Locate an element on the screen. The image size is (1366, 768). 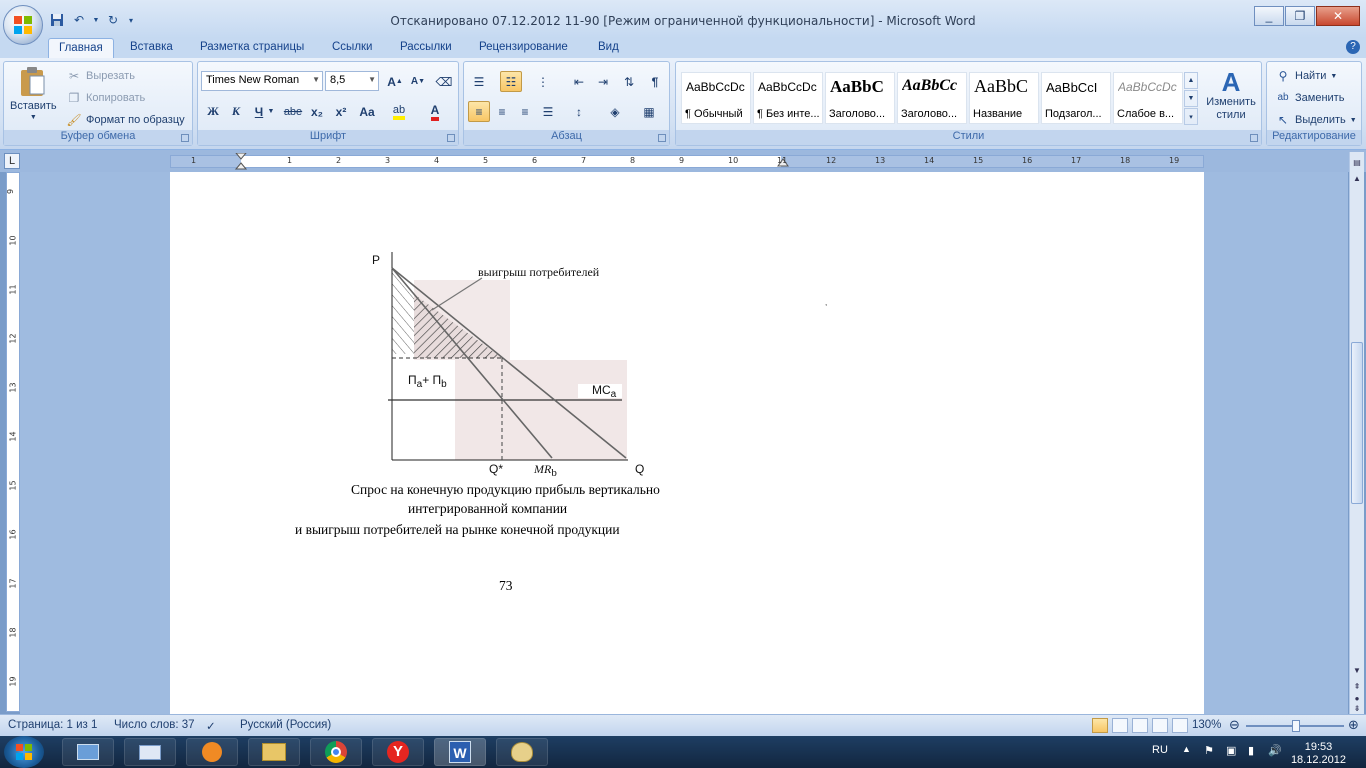
tab-mailings: Рассылки is located at coordinates (426, 48).